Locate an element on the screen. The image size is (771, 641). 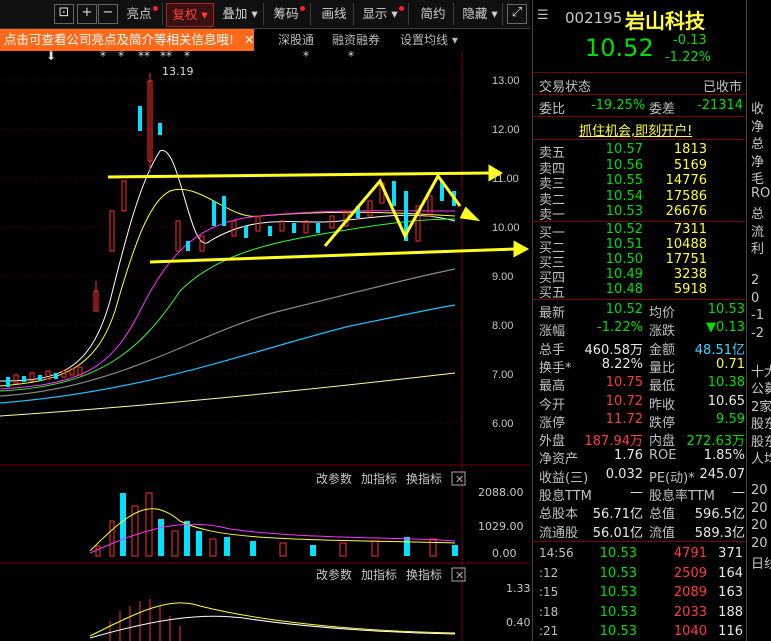
f10-side-panel: 收净总净毛ROE总流利20-1-2十大公募2家股东股东人均20202020日线 is located at coordinates (758, 320).